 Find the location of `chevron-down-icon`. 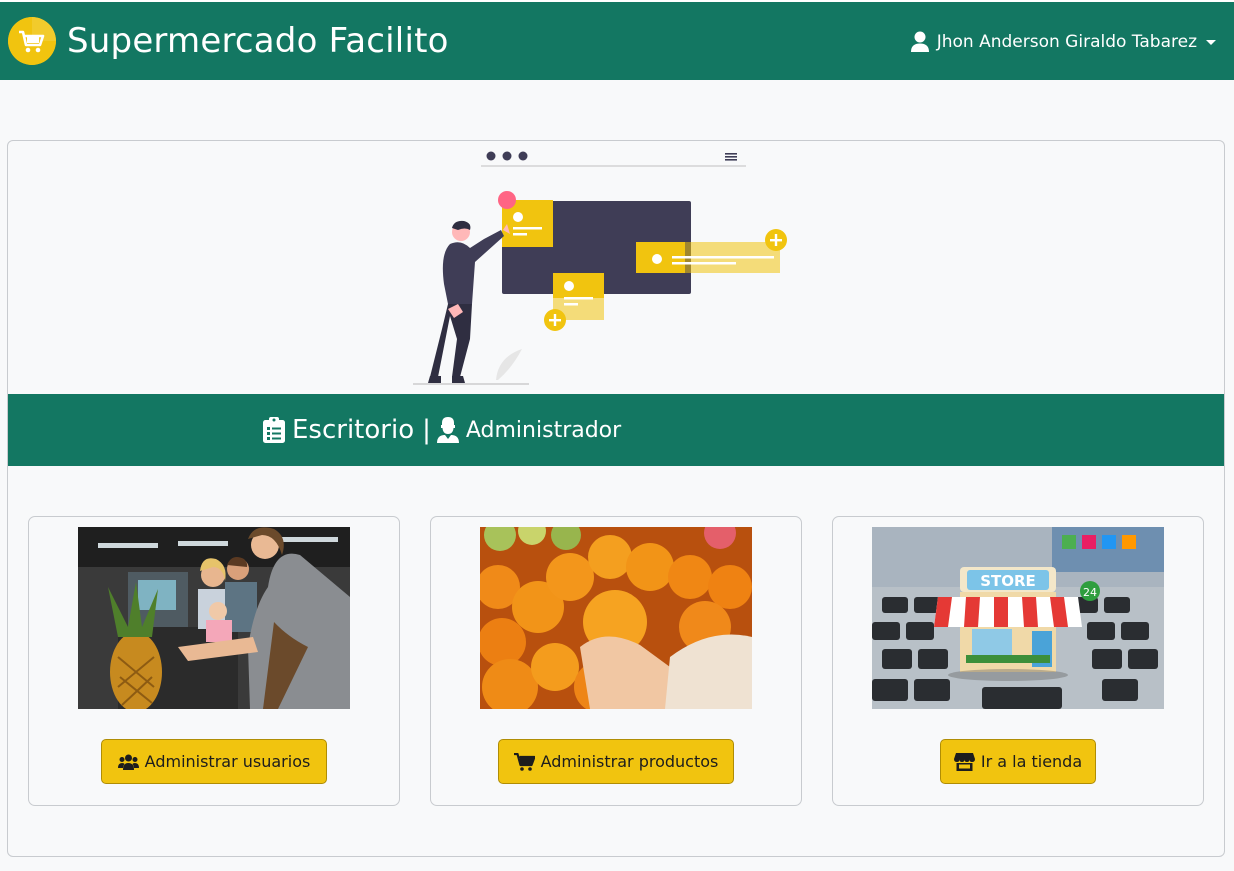

chevron-down-icon is located at coordinates (1211, 42).